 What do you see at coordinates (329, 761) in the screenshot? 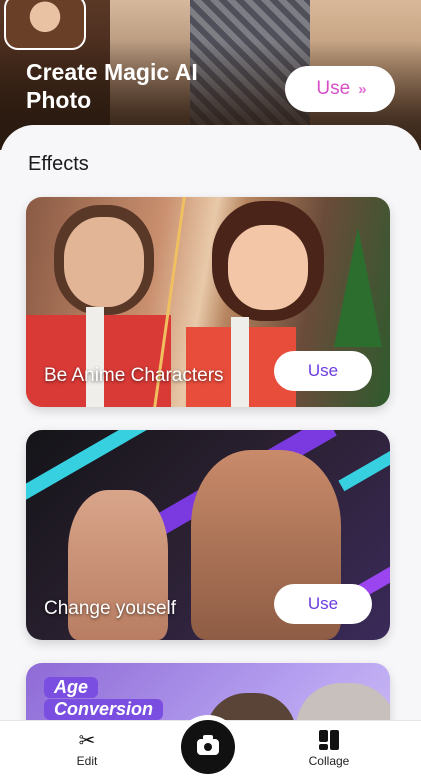
I see `nav-collage-label: Collage` at bounding box center [329, 761].